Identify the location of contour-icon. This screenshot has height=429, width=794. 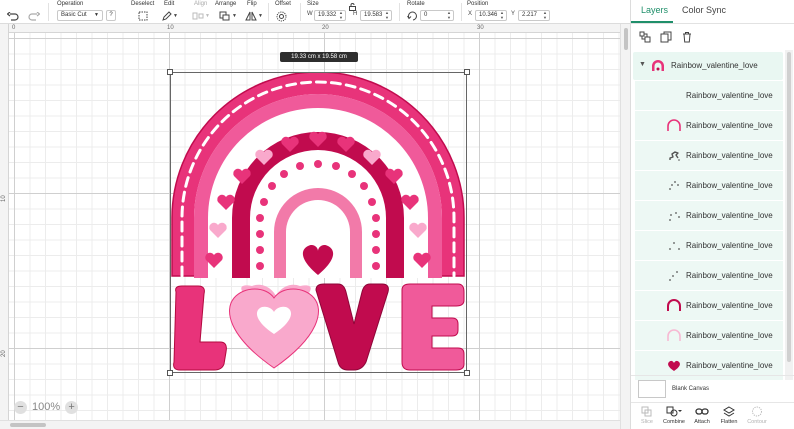
(757, 411).